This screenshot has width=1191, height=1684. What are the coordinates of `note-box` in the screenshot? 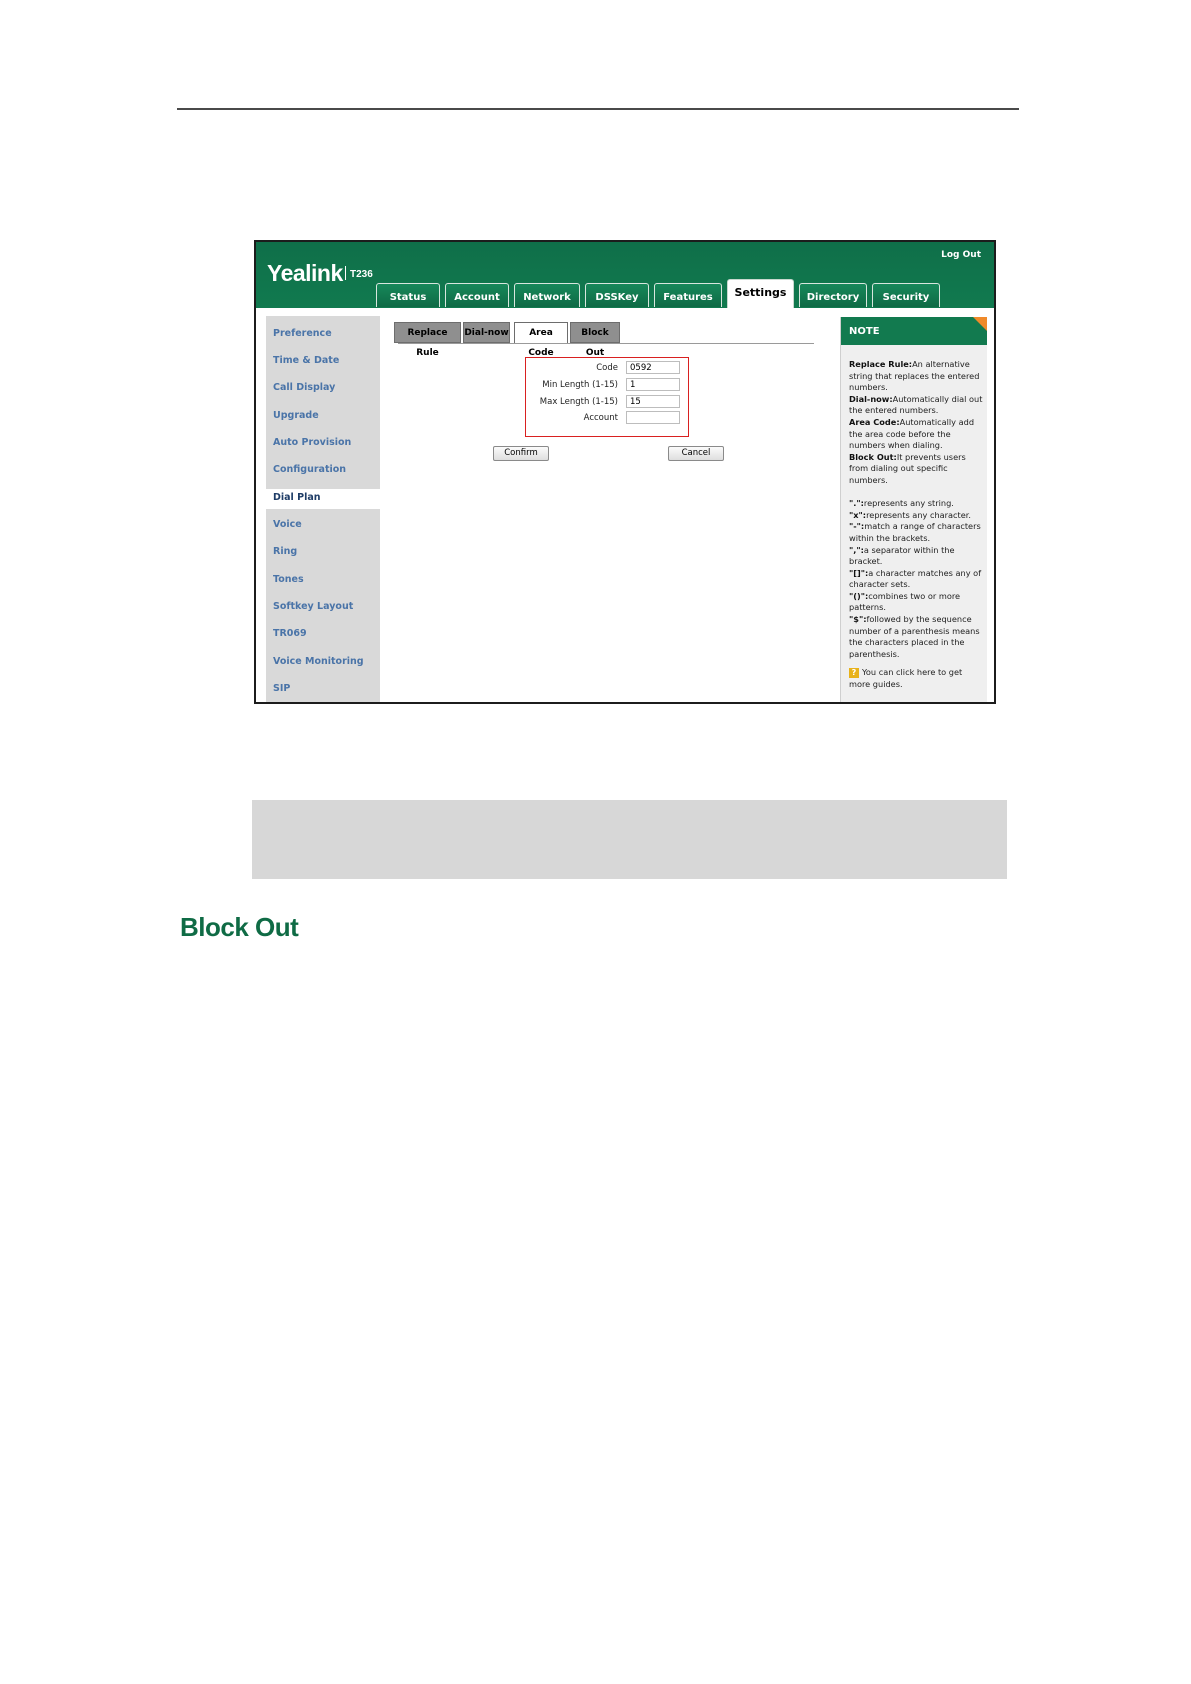 It's located at (629, 839).